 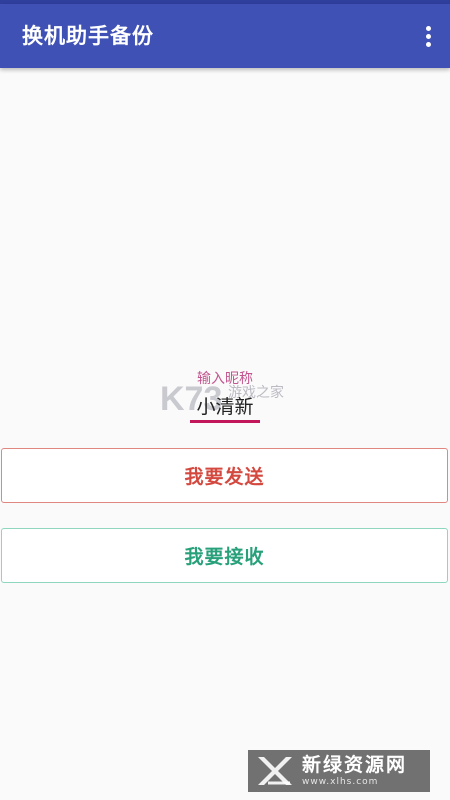 What do you see at coordinates (355, 764) in the screenshot?
I see `xlhs-watermark-title: 新绿资源网` at bounding box center [355, 764].